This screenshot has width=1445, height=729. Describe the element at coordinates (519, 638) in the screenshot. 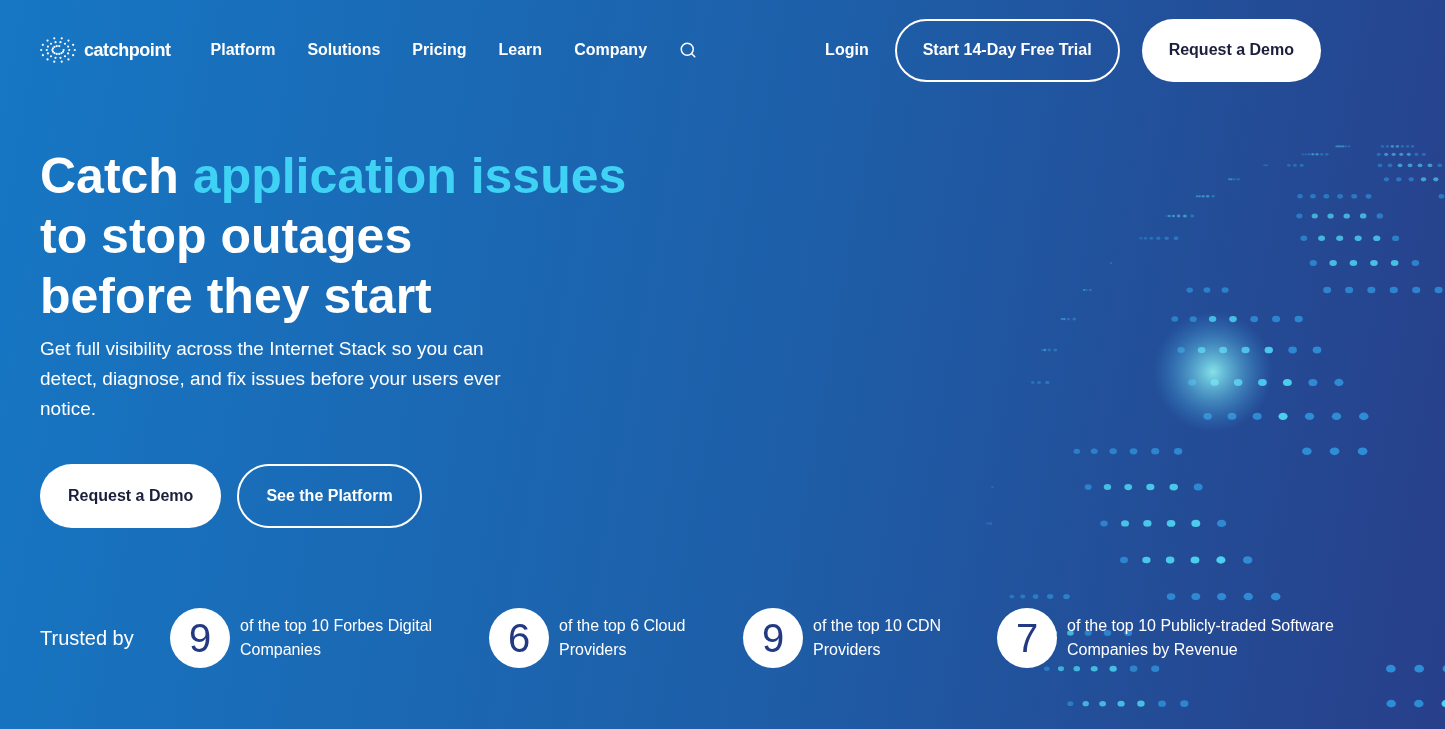

I see `stat-number: 6` at that location.